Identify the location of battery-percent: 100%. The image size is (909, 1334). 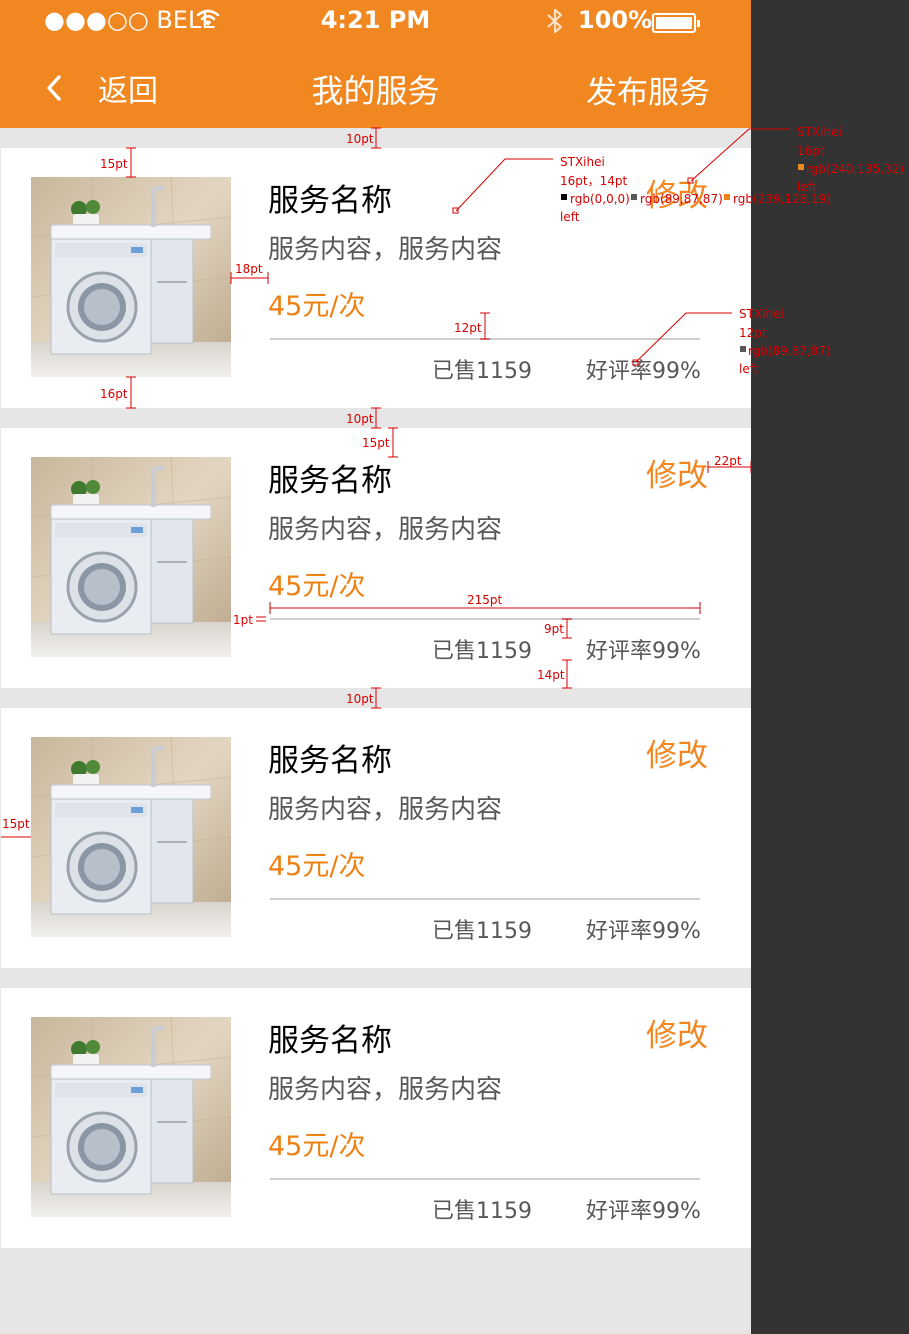
(615, 20).